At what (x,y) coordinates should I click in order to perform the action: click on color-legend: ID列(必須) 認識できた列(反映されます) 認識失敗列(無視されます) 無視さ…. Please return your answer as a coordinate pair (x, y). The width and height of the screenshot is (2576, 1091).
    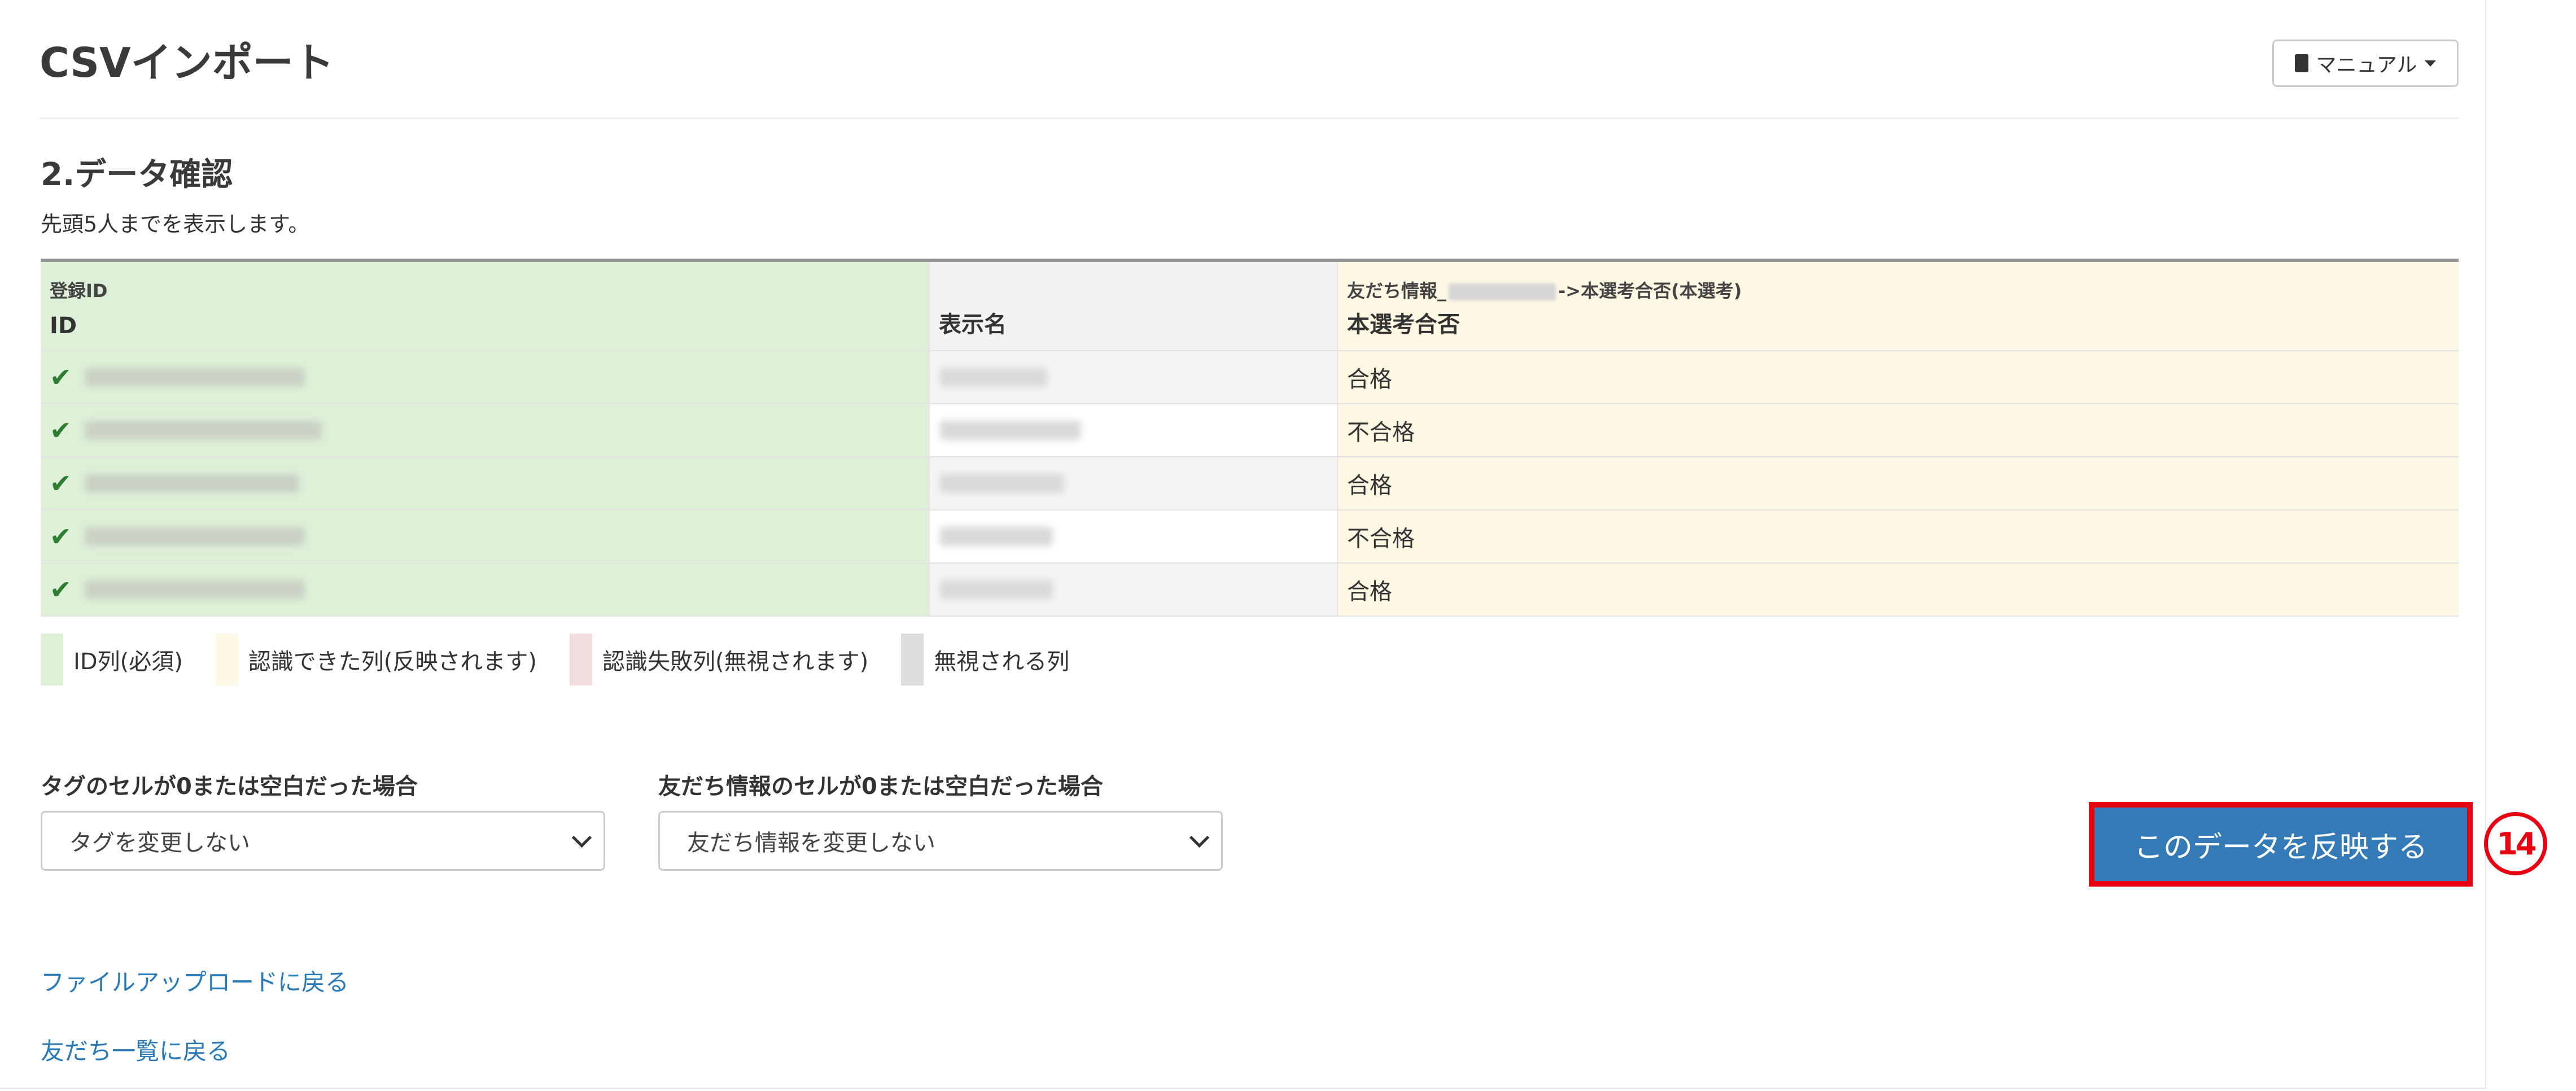
    Looking at the image, I should click on (571, 660).